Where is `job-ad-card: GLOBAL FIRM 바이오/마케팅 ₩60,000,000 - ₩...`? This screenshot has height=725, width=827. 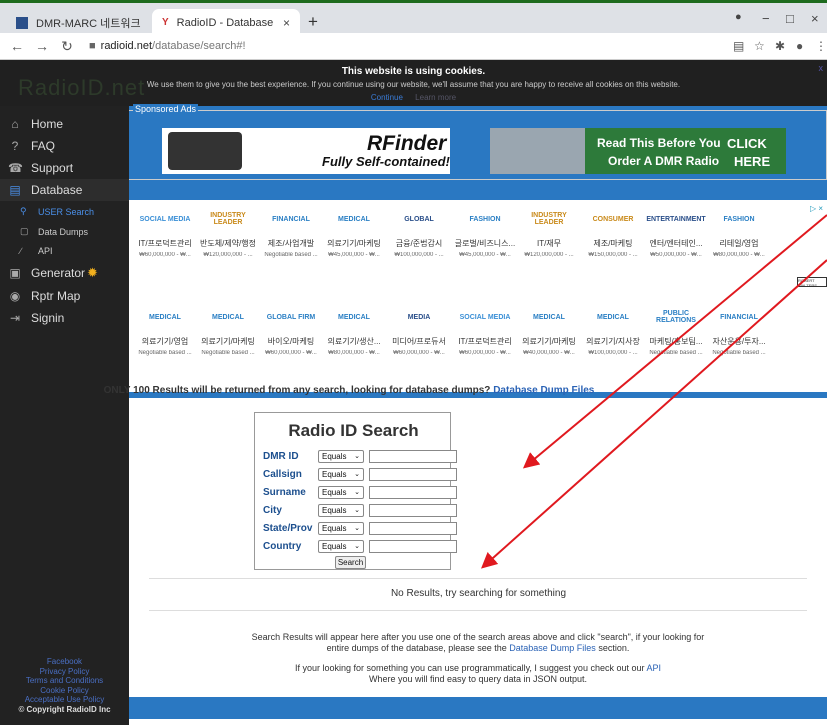
job-ad-card: GLOBAL FIRM 바이오/마케팅 ₩60,000,000 - ₩... is located at coordinates (290, 341).